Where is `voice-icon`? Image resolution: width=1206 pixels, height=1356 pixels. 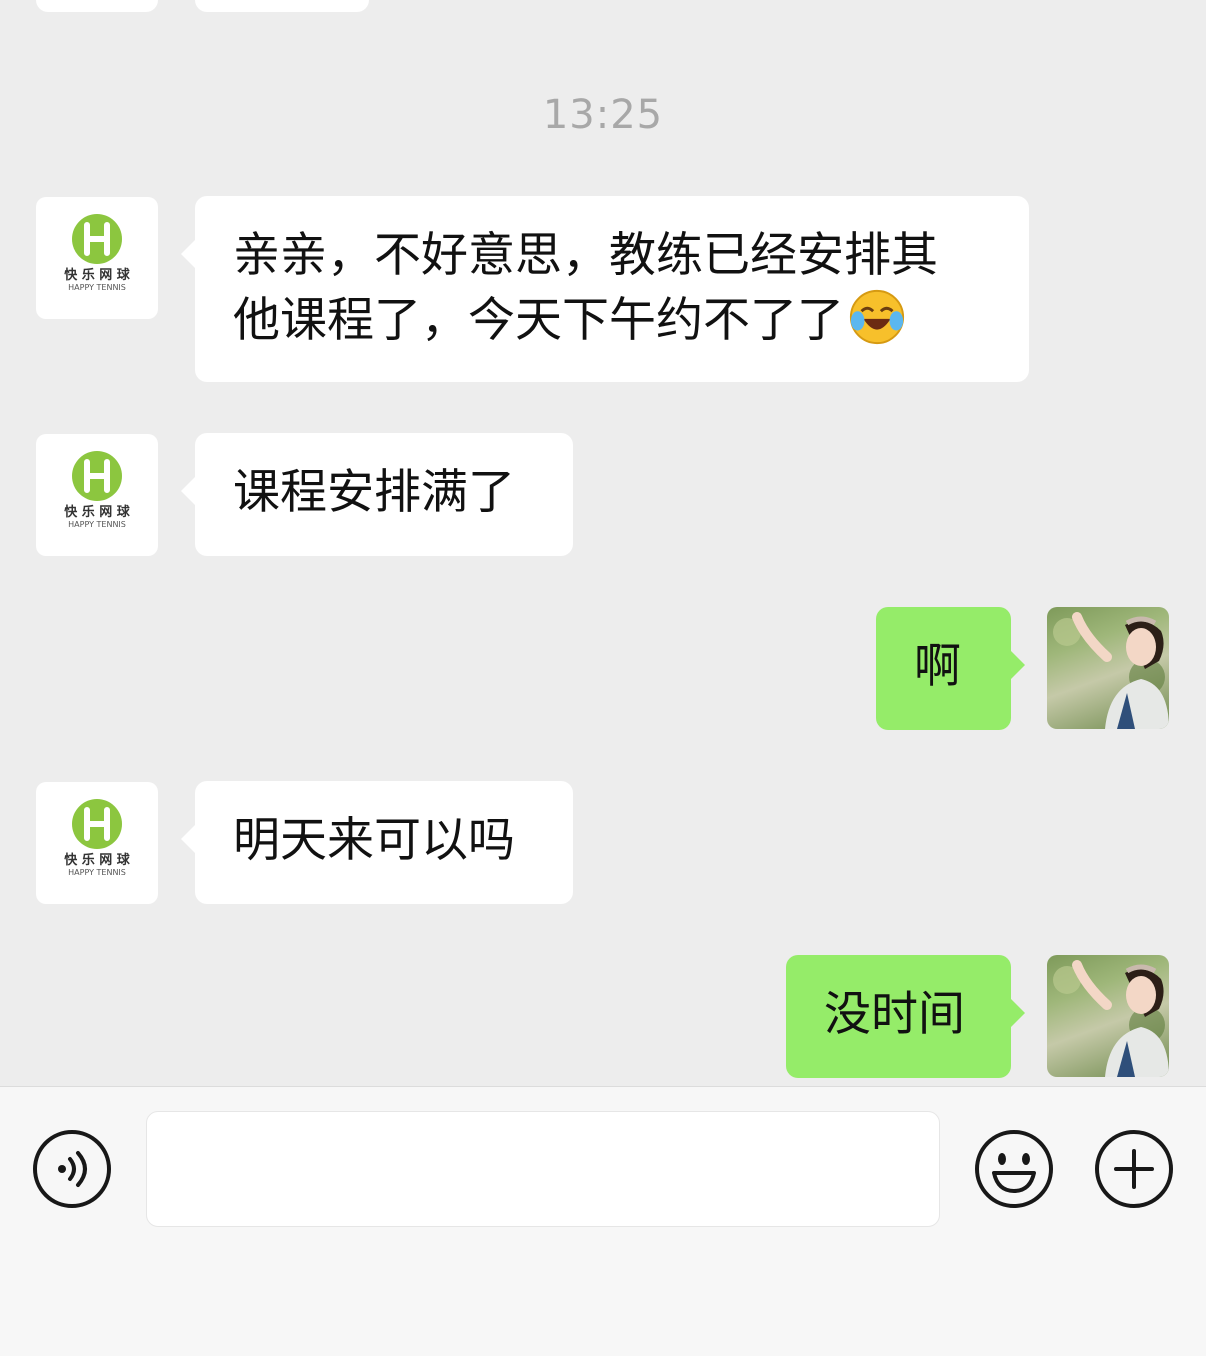
voice-icon is located at coordinates (72, 1169).